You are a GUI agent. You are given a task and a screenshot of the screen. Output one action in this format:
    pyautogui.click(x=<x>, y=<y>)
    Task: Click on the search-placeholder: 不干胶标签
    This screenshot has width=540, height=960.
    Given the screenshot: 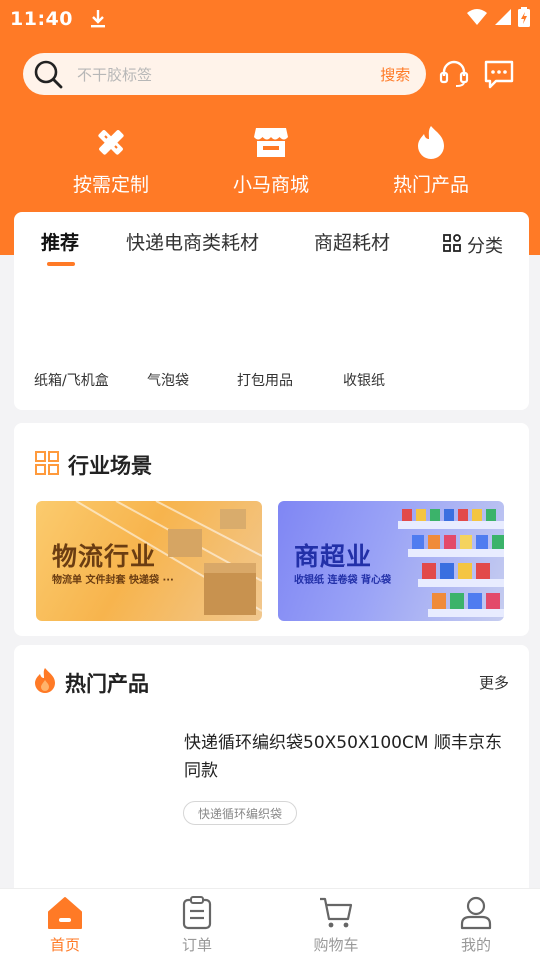 What is the action you would take?
    pyautogui.click(x=115, y=74)
    